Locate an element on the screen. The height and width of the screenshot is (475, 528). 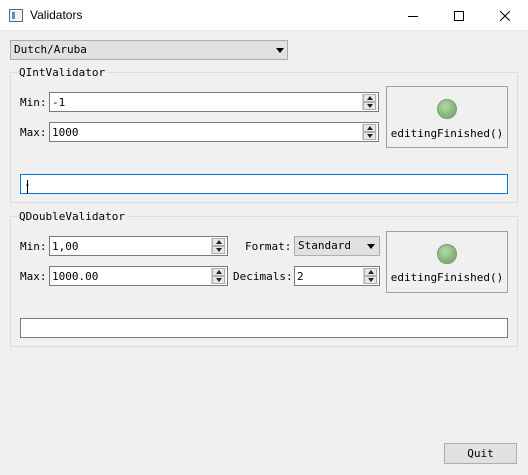
double-min-spin-buttons is located at coordinates (218, 246).